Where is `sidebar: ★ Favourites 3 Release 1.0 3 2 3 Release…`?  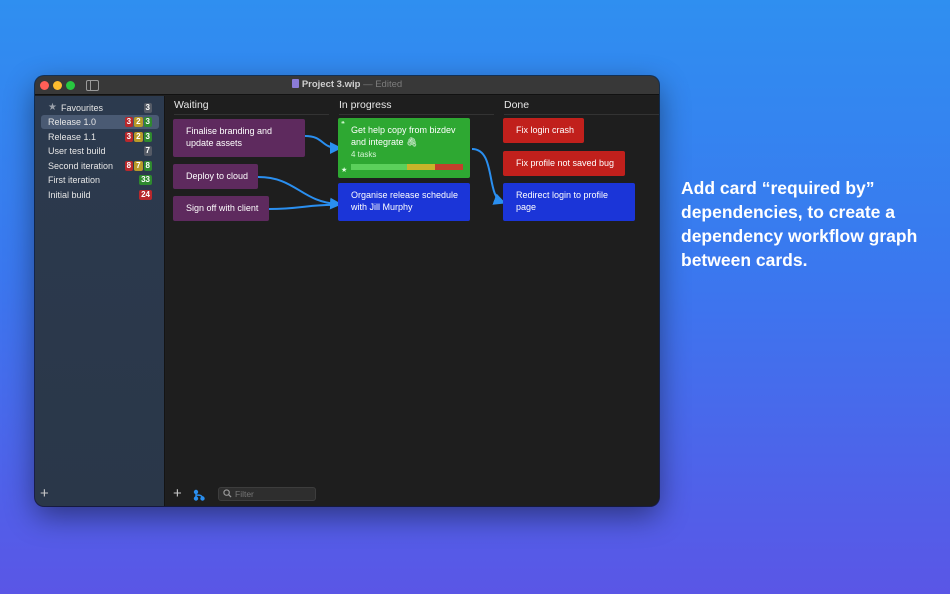
sidebar: ★ Favourites 3 Release 1.0 3 2 3 Release… is located at coordinates (100, 301).